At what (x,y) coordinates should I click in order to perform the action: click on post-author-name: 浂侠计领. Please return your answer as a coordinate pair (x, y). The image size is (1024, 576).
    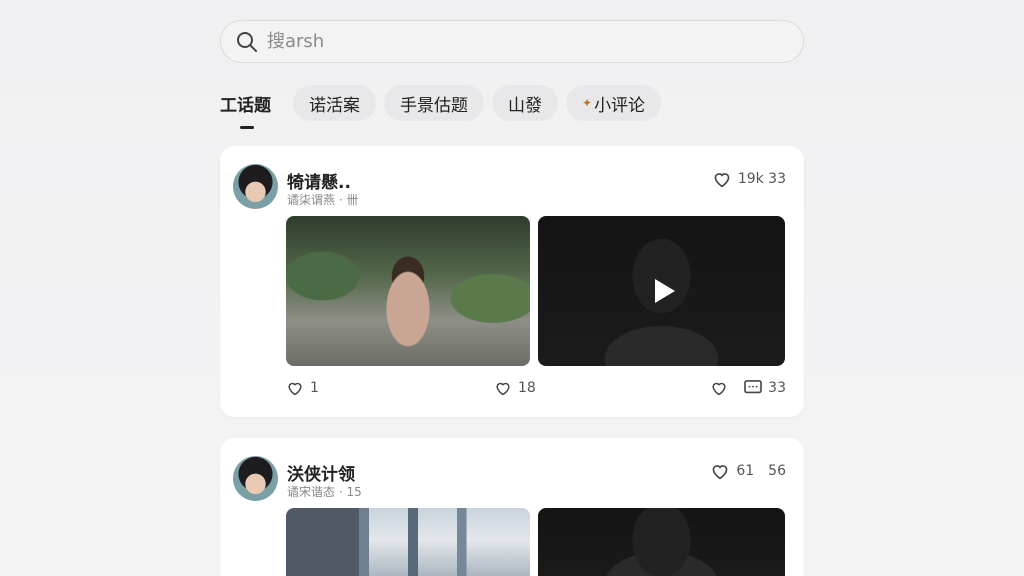
    Looking at the image, I should click on (321, 472).